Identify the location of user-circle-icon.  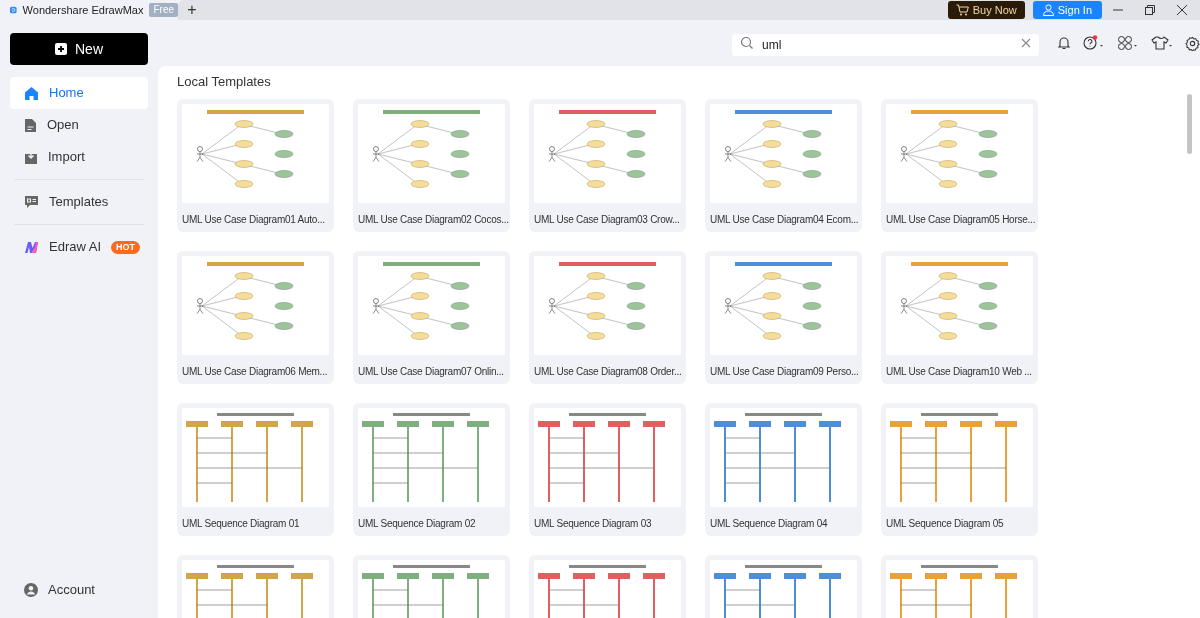
(31, 590).